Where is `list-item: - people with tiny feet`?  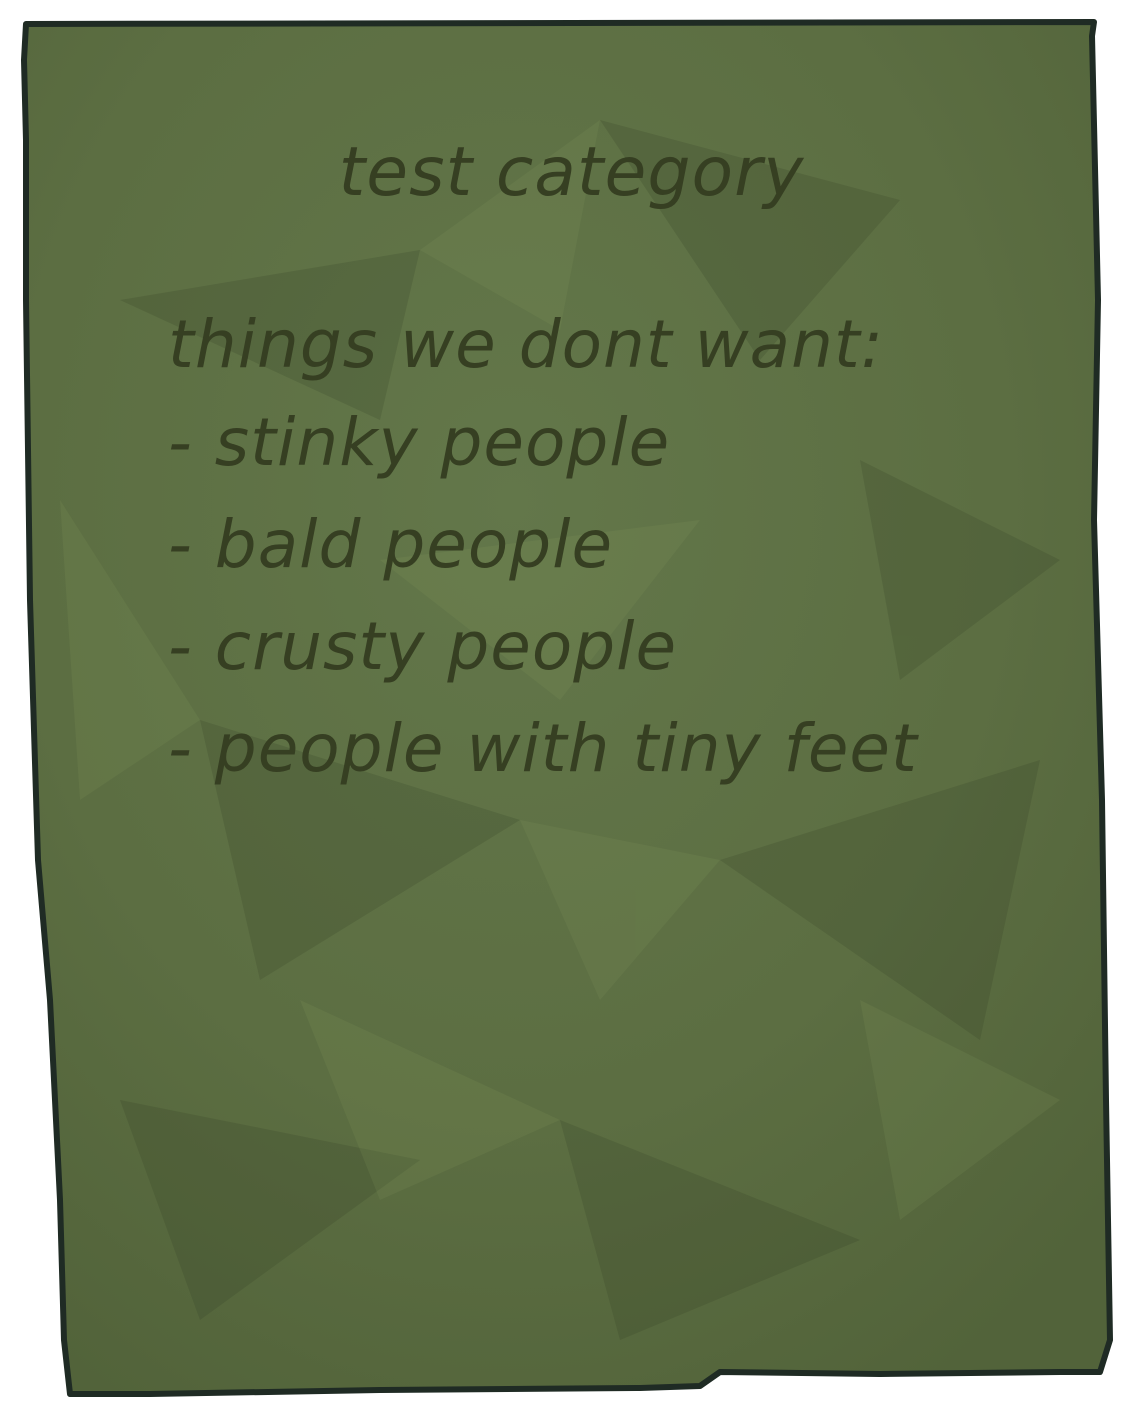
list-item: - people with tiny feet is located at coordinates (543, 748).